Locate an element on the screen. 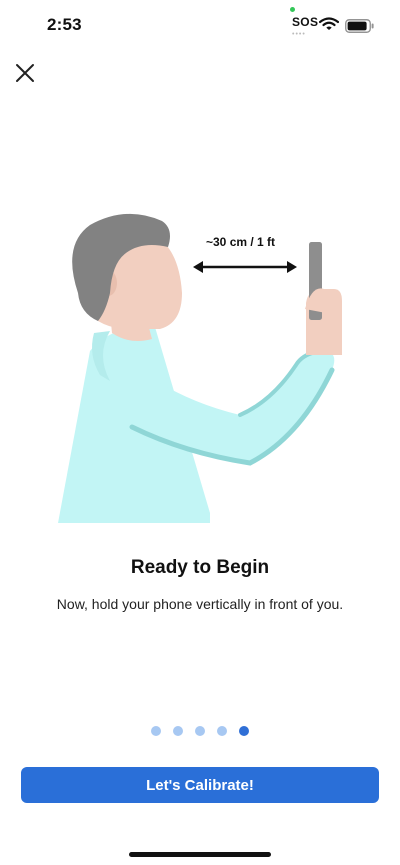  status-time: 2:53 is located at coordinates (64, 24).